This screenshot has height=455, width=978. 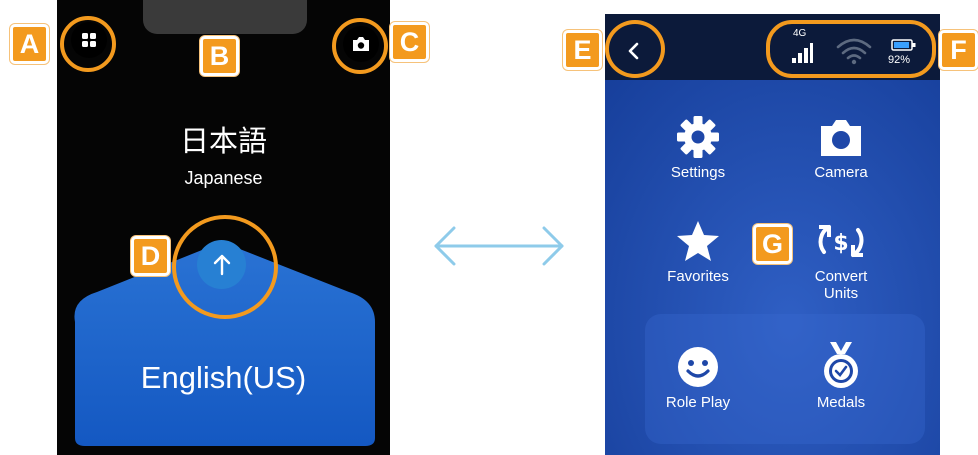 I want to click on smiley-icon, so click(x=698, y=367).